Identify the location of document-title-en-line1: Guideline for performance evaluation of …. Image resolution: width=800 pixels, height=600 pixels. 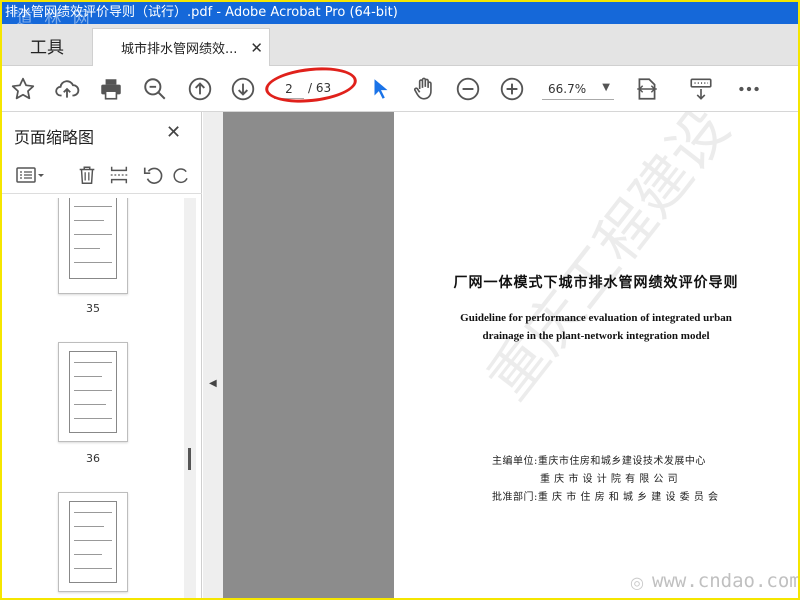
(596, 318).